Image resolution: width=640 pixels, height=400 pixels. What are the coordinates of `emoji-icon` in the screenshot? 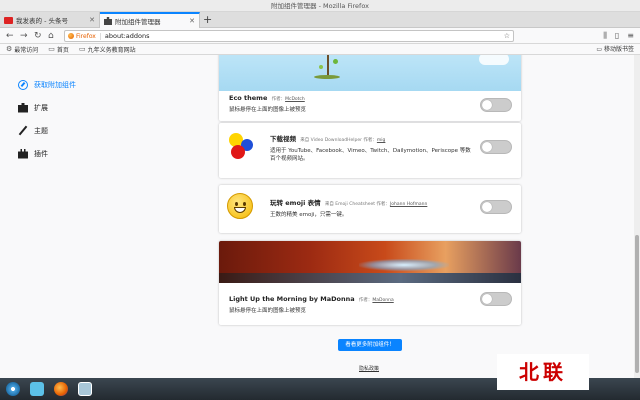 It's located at (242, 208).